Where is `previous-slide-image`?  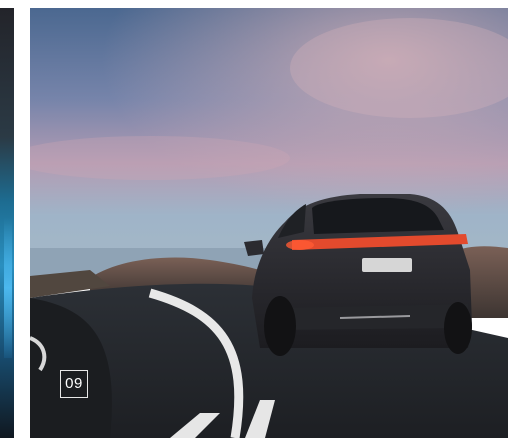
previous-slide-image is located at coordinates (7, 223).